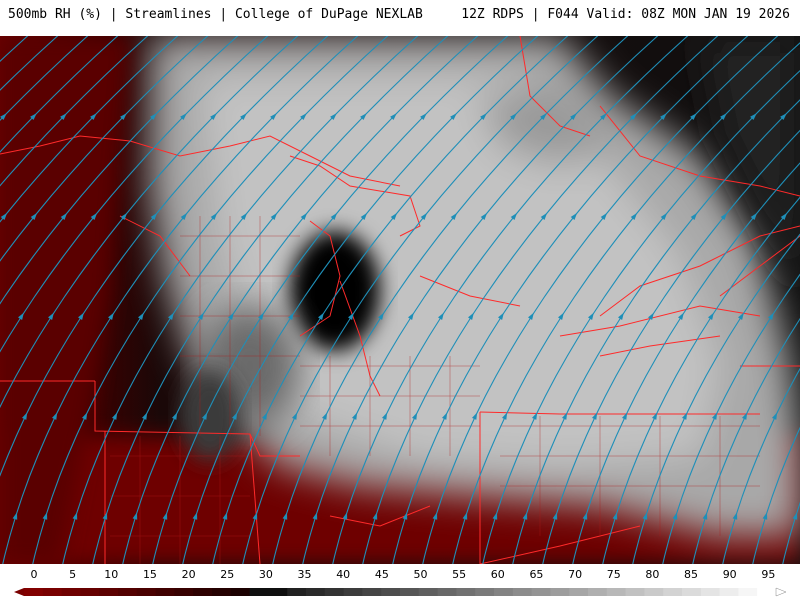  What do you see at coordinates (304, 574) in the screenshot?
I see `legend-label-35: 35` at bounding box center [304, 574].